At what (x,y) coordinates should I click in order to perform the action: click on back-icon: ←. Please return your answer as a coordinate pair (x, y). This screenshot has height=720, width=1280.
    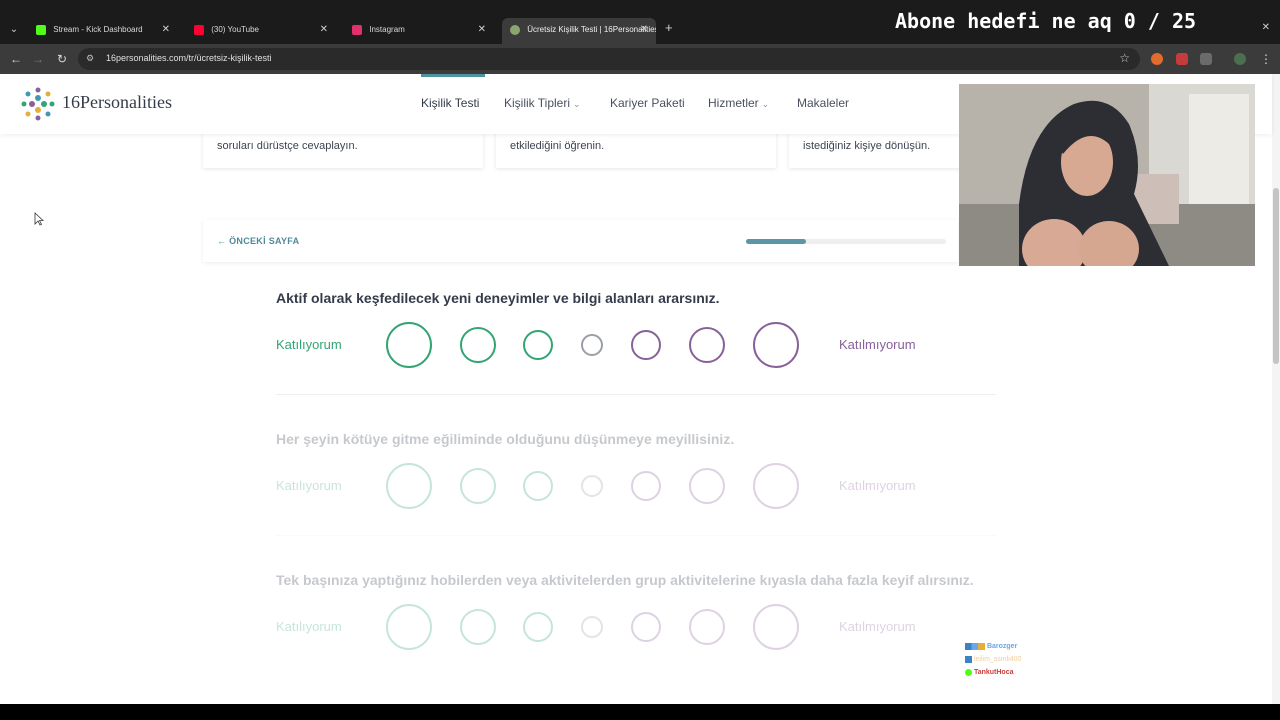
    Looking at the image, I should click on (16, 59).